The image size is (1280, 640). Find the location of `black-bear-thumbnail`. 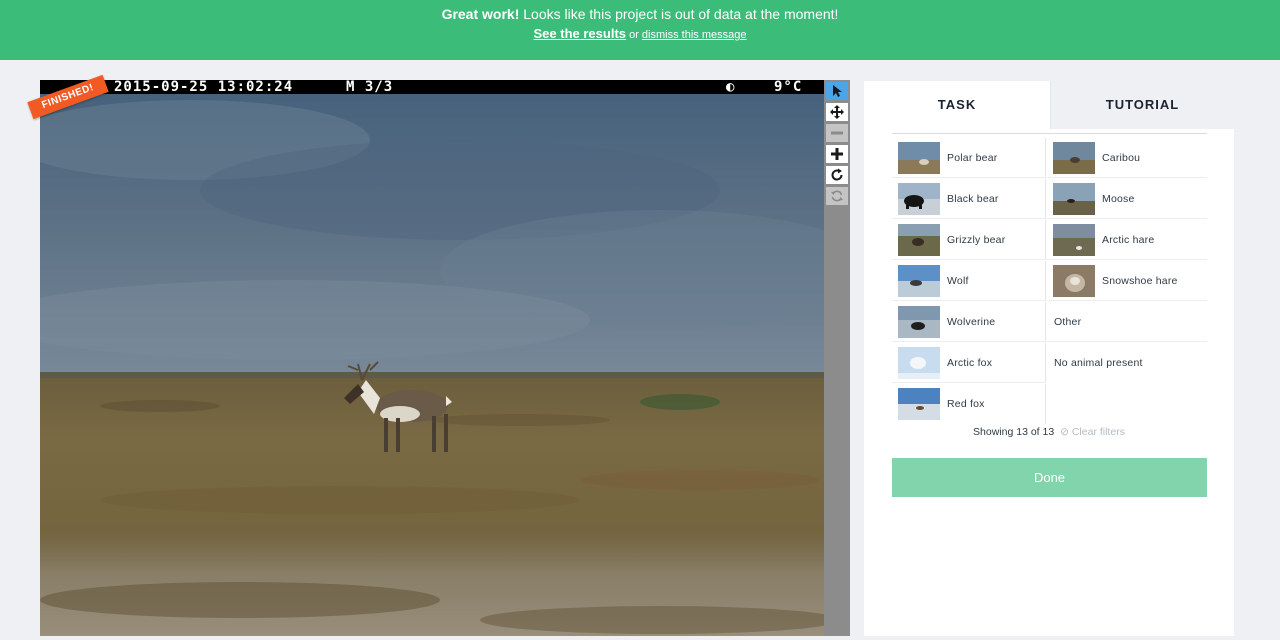

black-bear-thumbnail is located at coordinates (919, 198).